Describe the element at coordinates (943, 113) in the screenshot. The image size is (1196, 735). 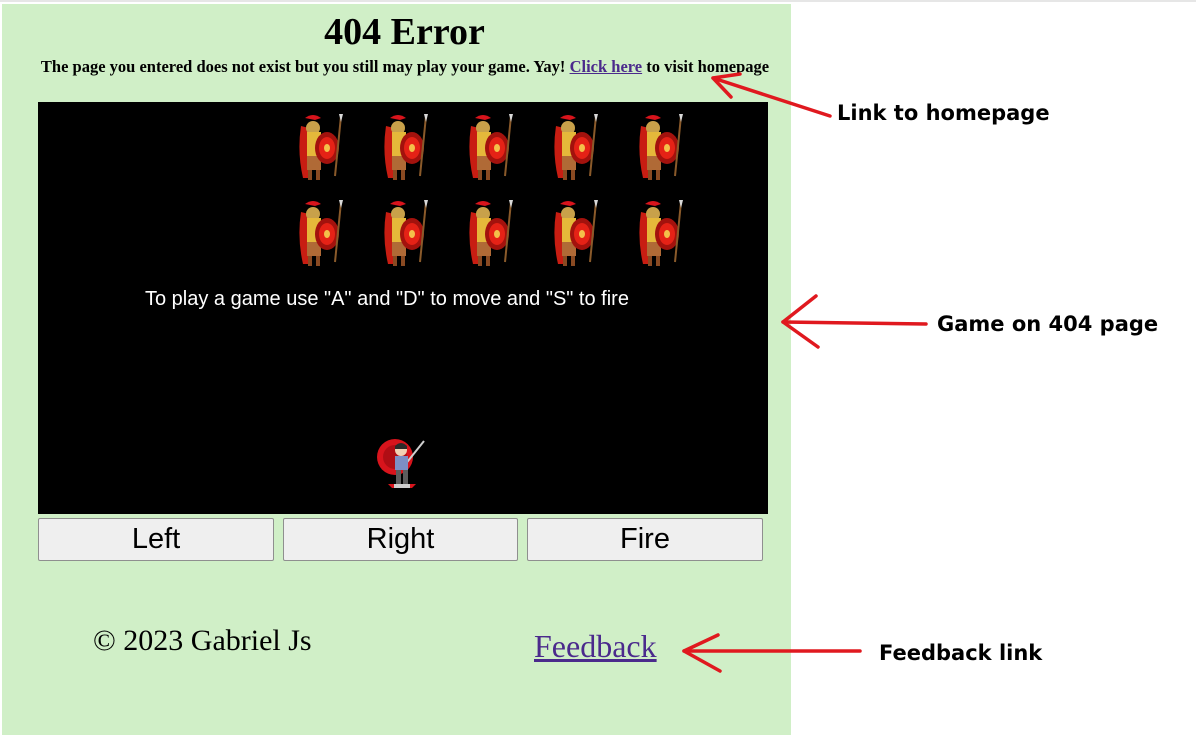
I see `annotation-homepage-link: Link to homepage` at that location.